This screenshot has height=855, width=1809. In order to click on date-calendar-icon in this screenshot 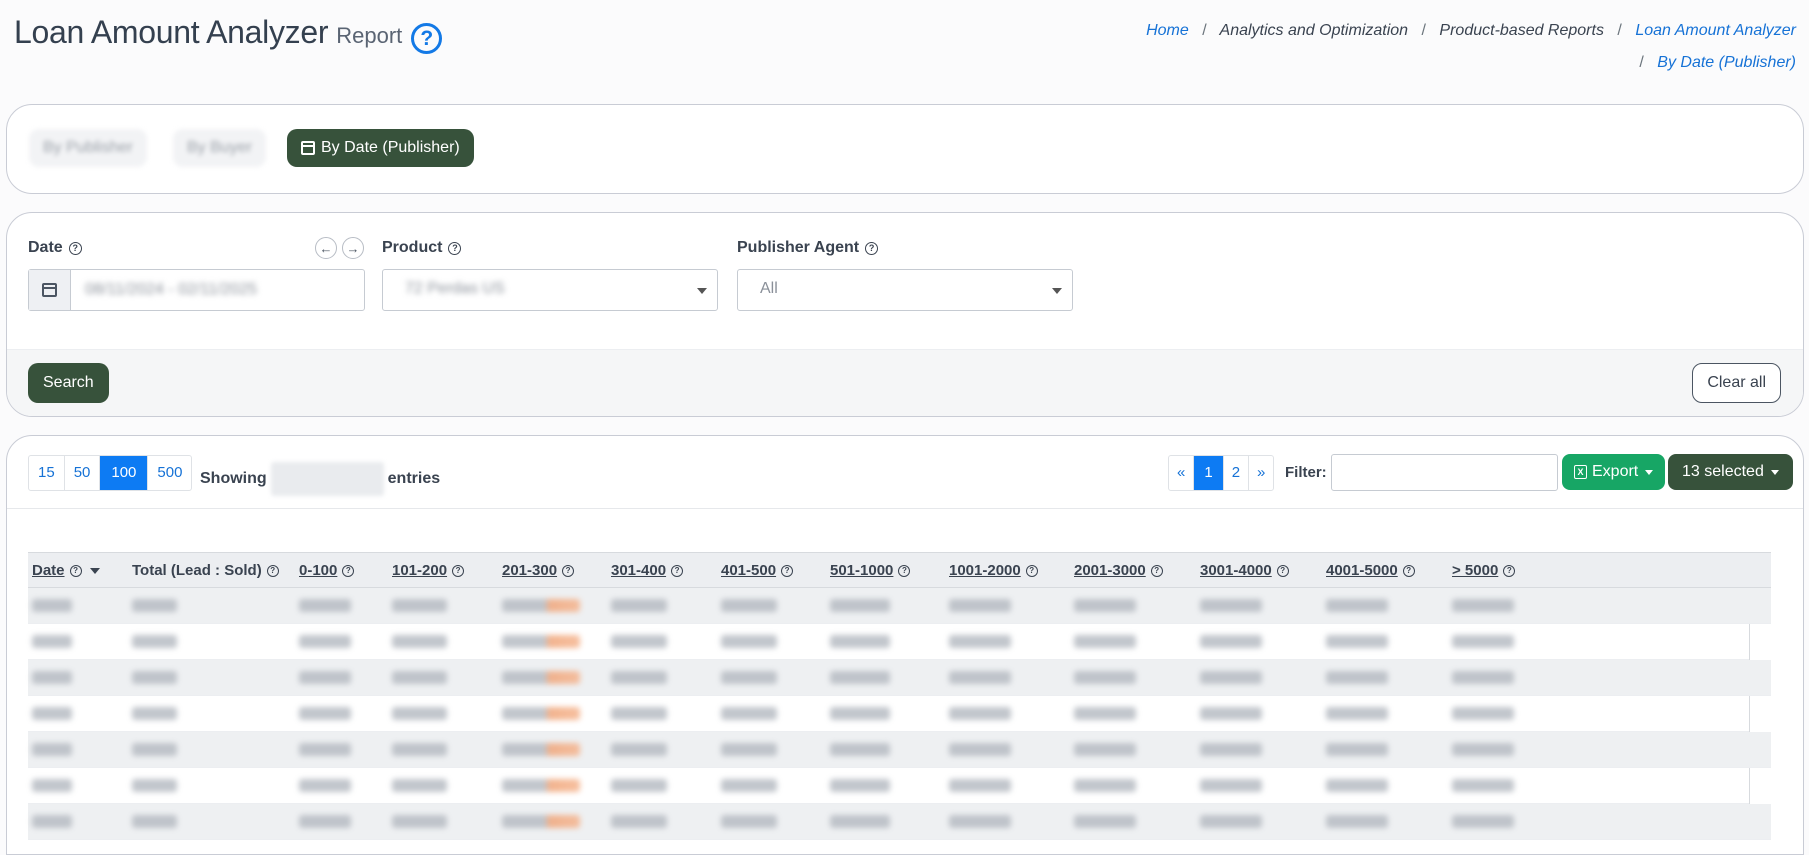, I will do `click(50, 290)`.